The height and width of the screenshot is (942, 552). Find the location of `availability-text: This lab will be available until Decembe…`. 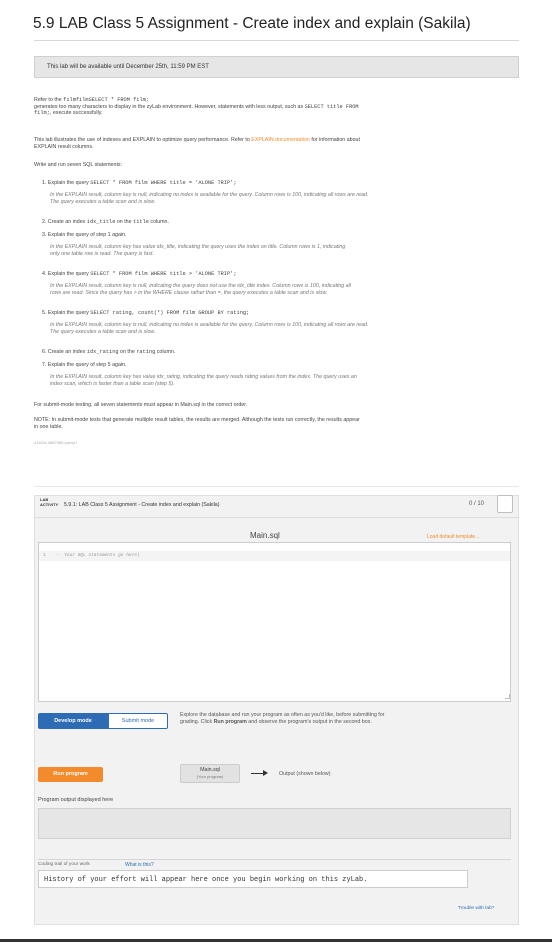

availability-text: This lab will be available until Decembe… is located at coordinates (128, 67).